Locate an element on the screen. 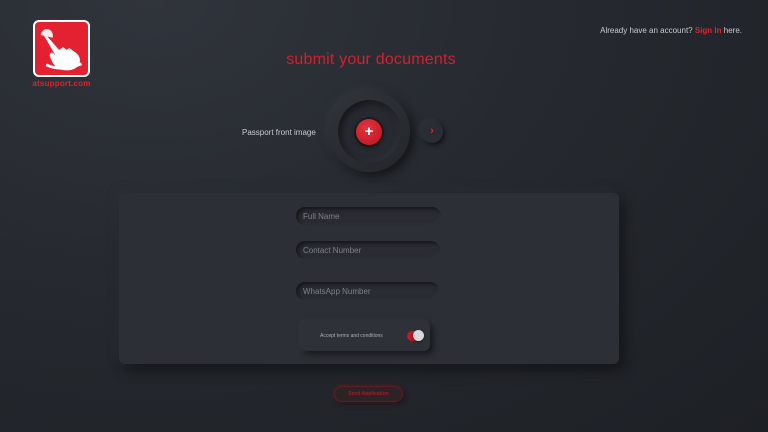 The image size is (768, 432). terms-panel: Accept terms and conditions is located at coordinates (365, 336).